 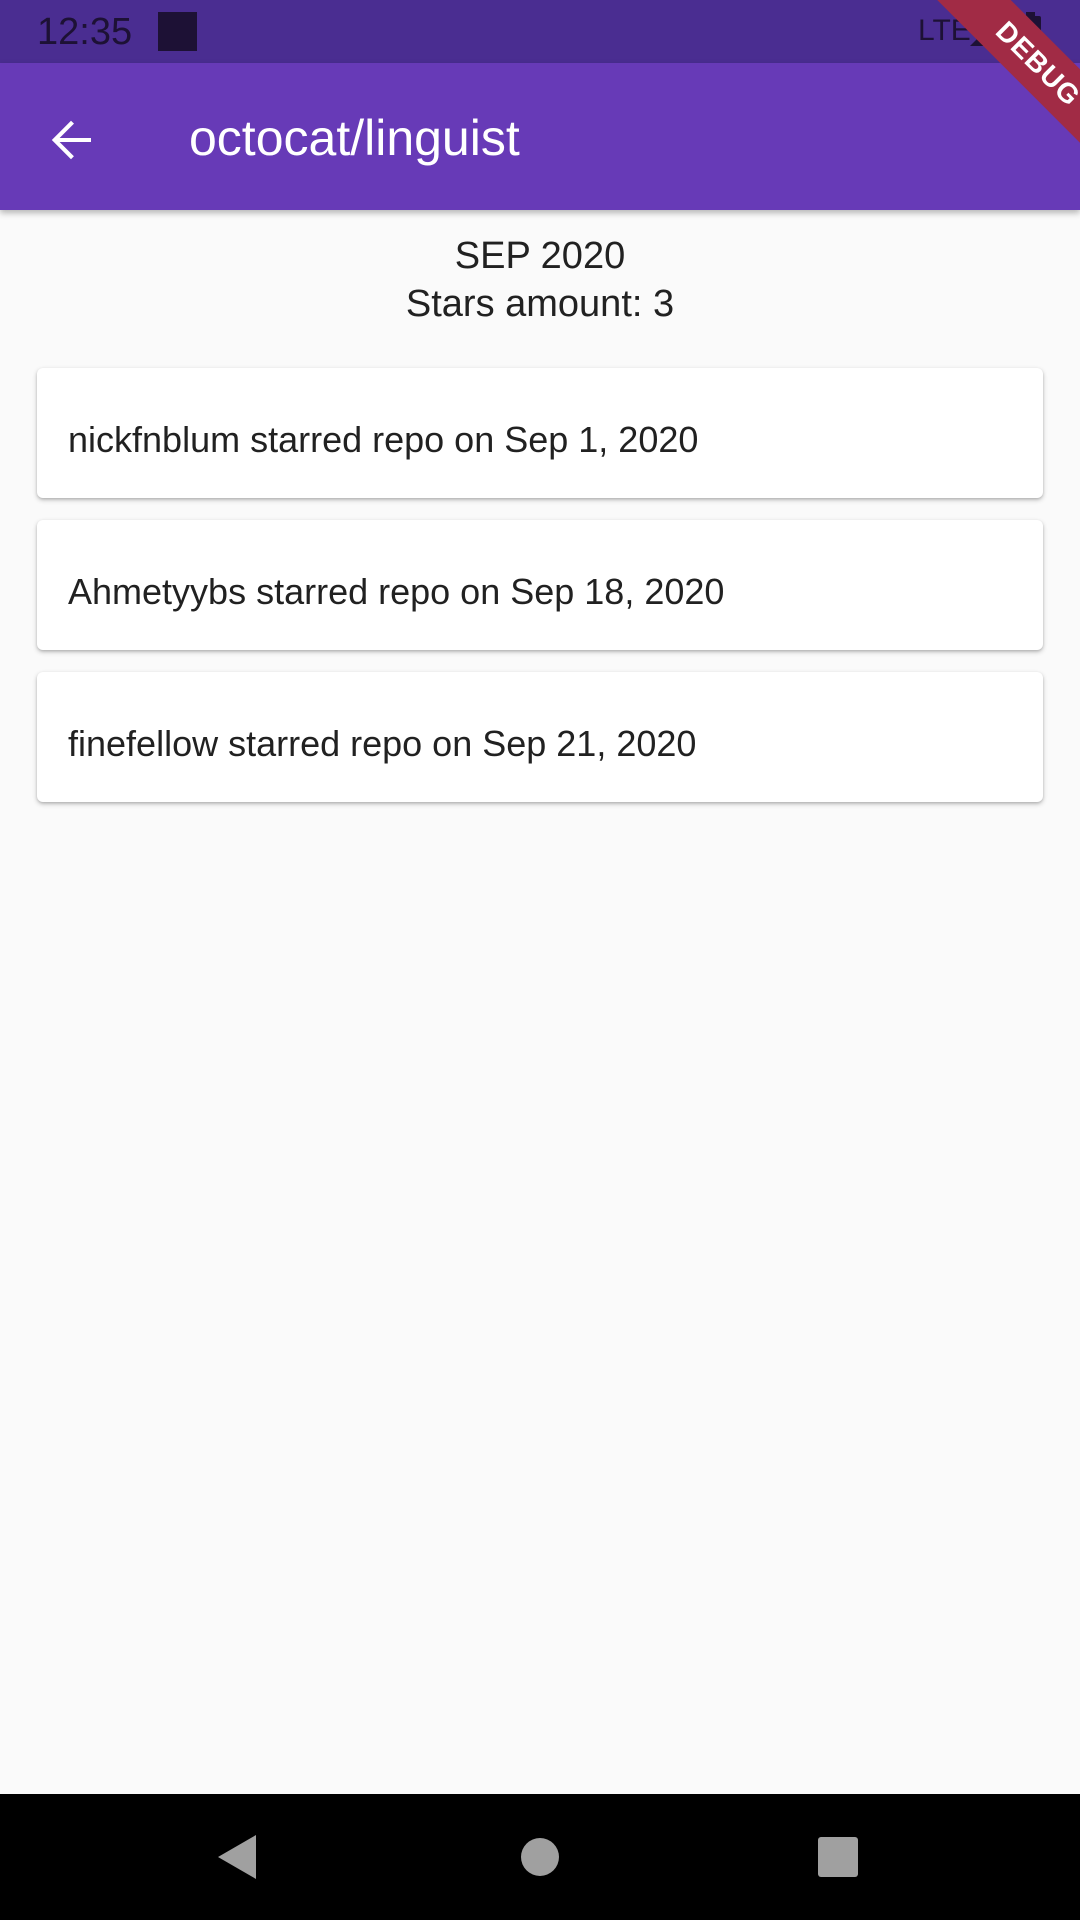 What do you see at coordinates (540, 136) in the screenshot?
I see `app-bar: octocat/linguist` at bounding box center [540, 136].